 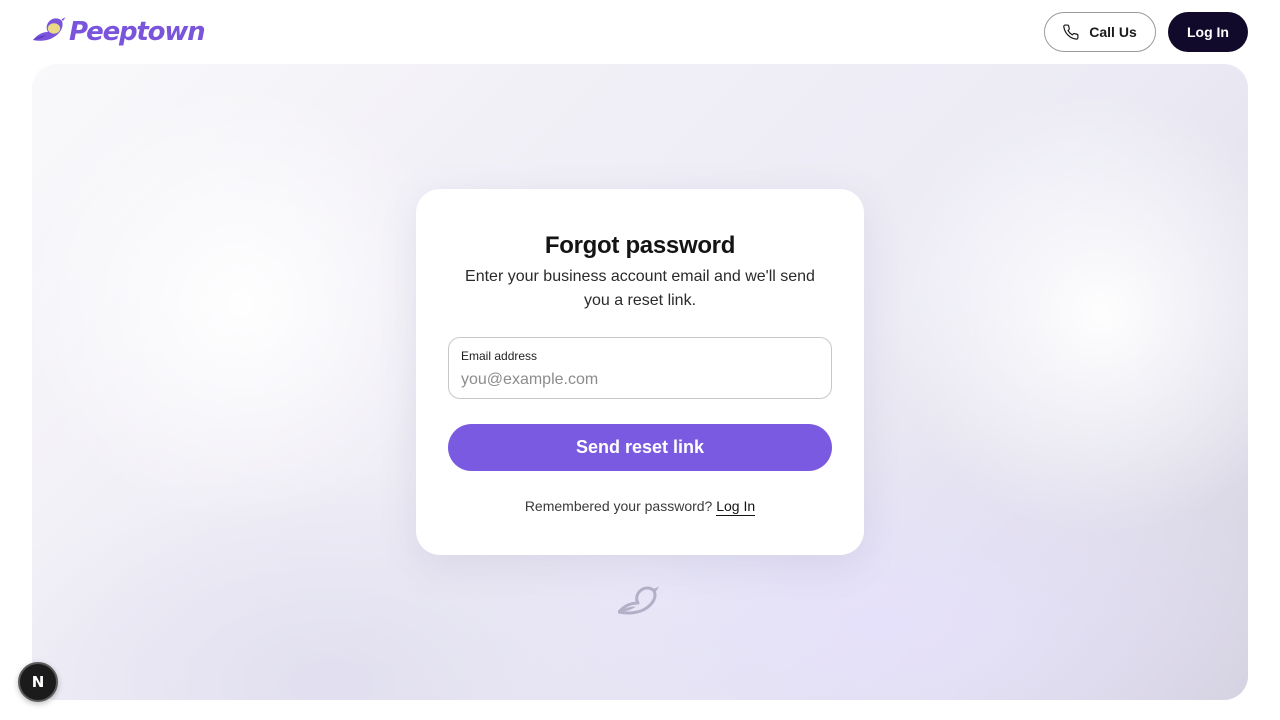 I want to click on email-input, so click(x=639, y=380).